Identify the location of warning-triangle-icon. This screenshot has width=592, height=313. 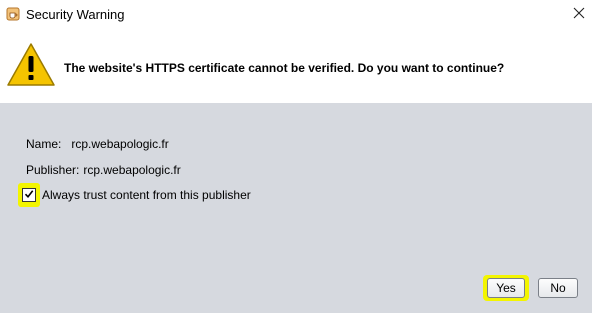
(31, 65).